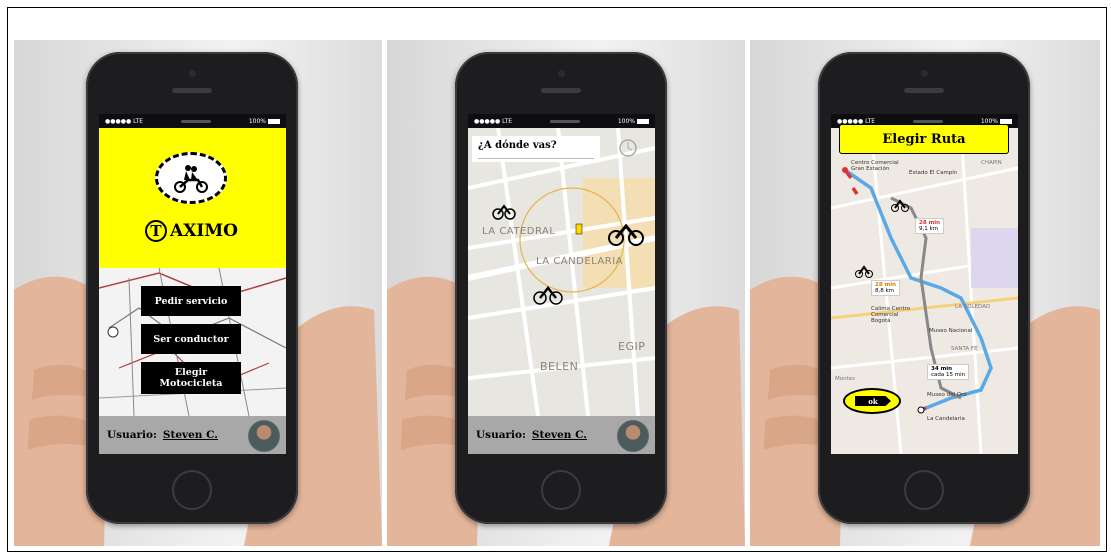 Image resolution: width=1111 pixels, height=552 pixels. I want to click on choose-motorcycle-button: Elegir Motocicleta, so click(191, 378).